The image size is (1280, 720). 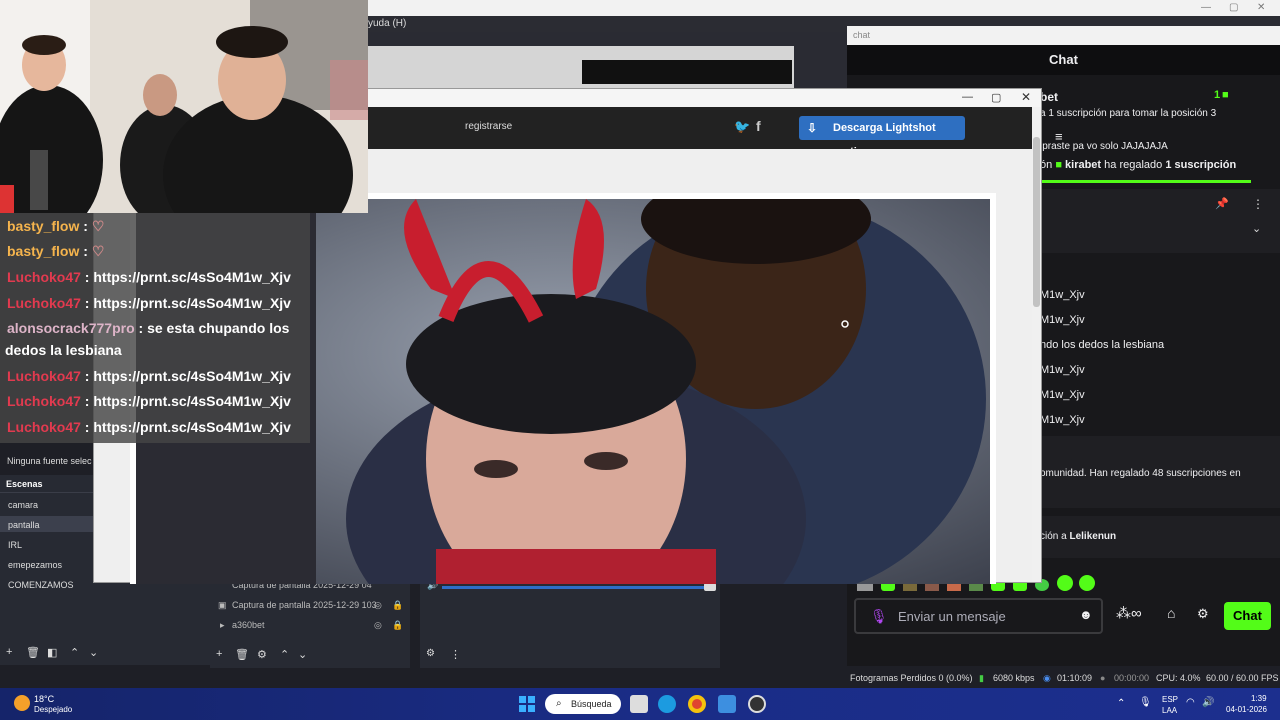 What do you see at coordinates (697, 704) in the screenshot?
I see `chrome-icon` at bounding box center [697, 704].